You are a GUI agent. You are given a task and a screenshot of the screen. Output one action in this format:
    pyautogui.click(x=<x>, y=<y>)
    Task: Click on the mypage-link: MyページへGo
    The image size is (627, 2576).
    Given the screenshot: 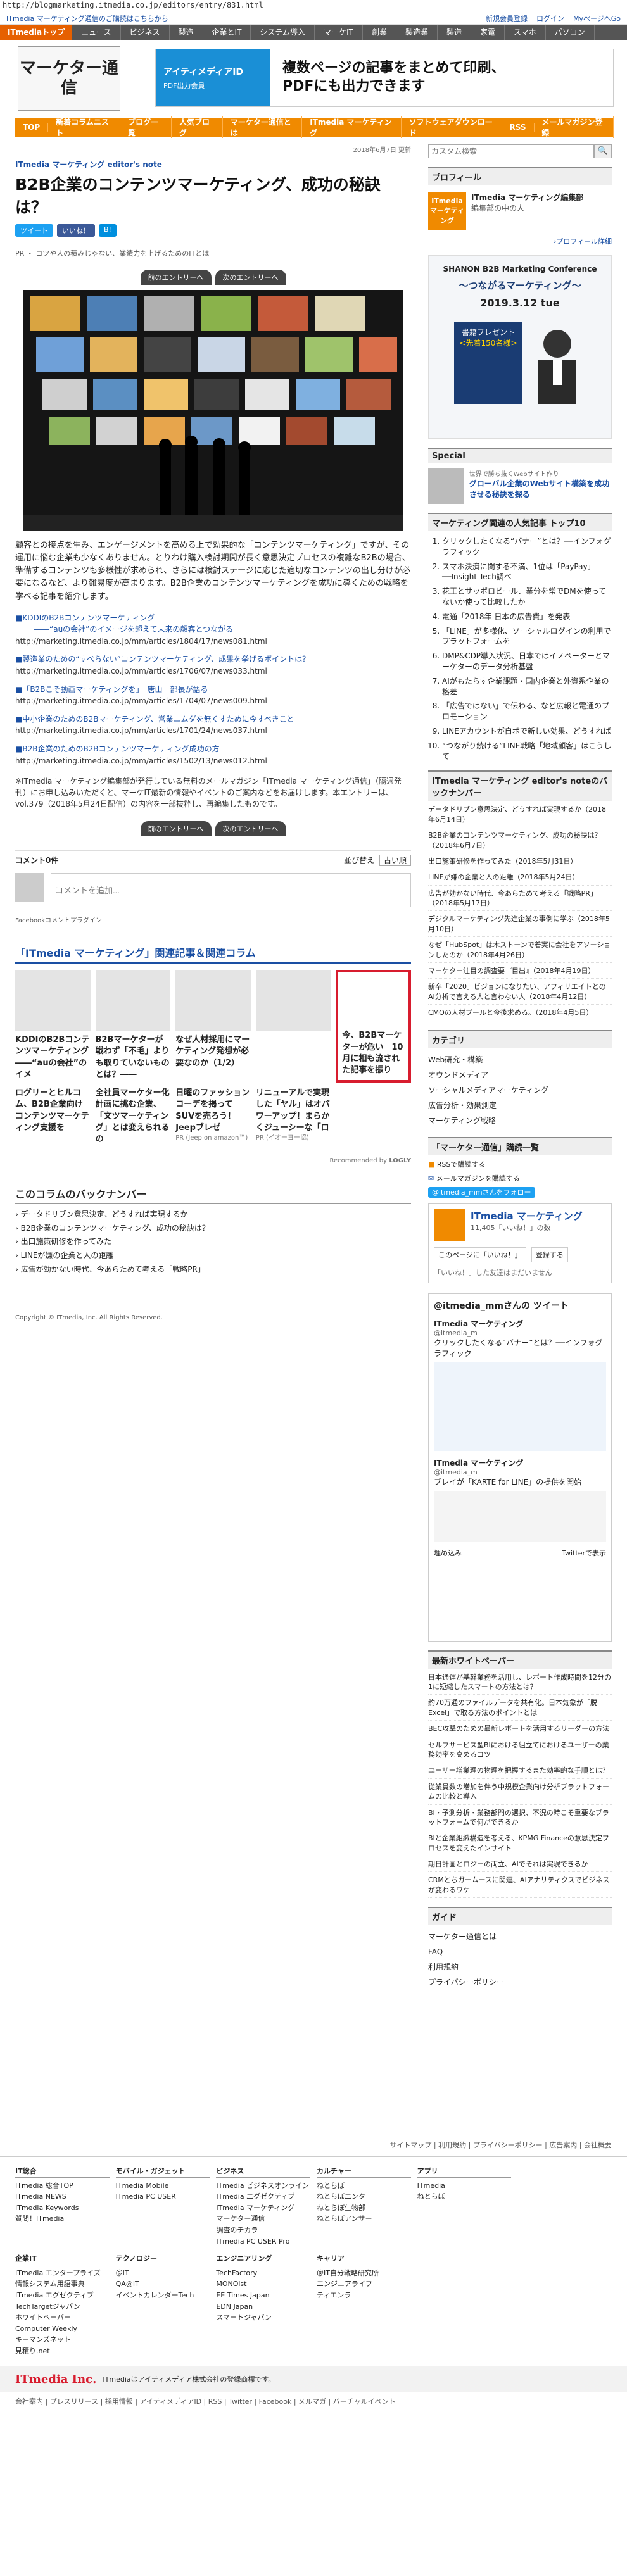 What is the action you would take?
    pyautogui.click(x=597, y=18)
    